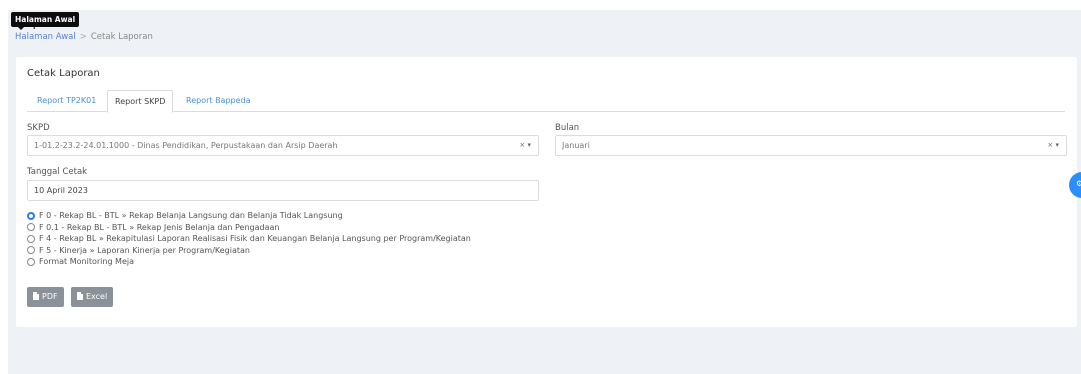 The image size is (1081, 374). Describe the element at coordinates (811, 145) in the screenshot. I see `bulan-select: Januari × ▾` at that location.